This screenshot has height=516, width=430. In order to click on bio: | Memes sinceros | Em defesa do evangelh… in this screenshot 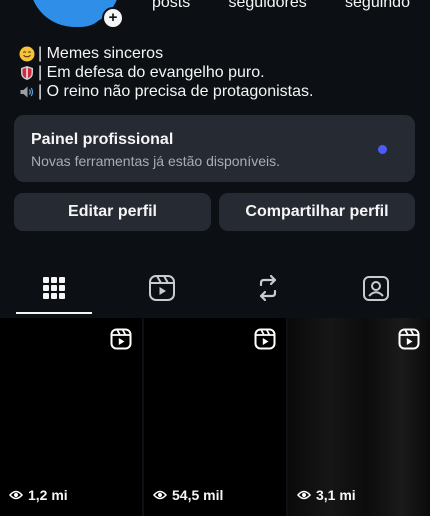, I will do `click(166, 72)`.